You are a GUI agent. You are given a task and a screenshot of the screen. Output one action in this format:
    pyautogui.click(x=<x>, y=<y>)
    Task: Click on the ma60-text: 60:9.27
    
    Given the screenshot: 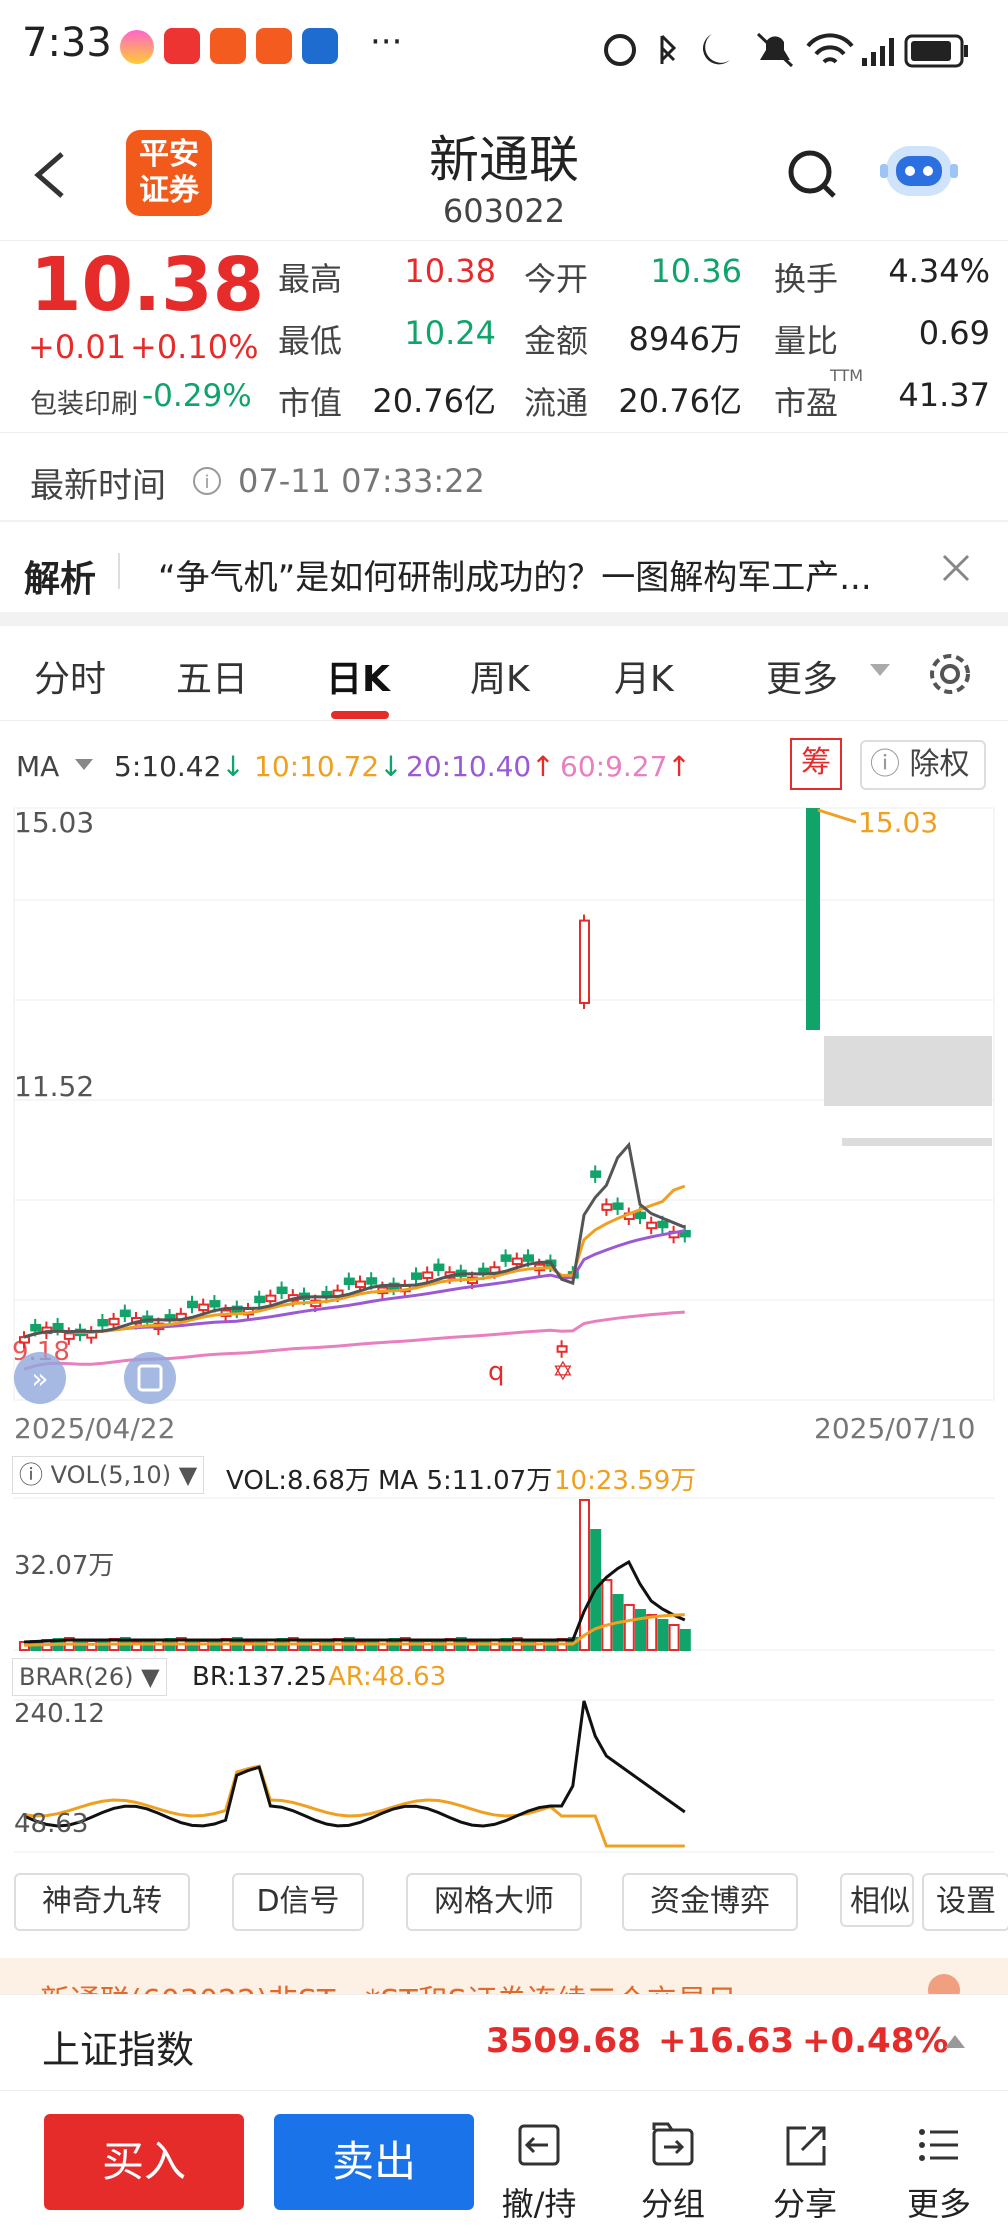 What is the action you would take?
    pyautogui.click(x=614, y=766)
    